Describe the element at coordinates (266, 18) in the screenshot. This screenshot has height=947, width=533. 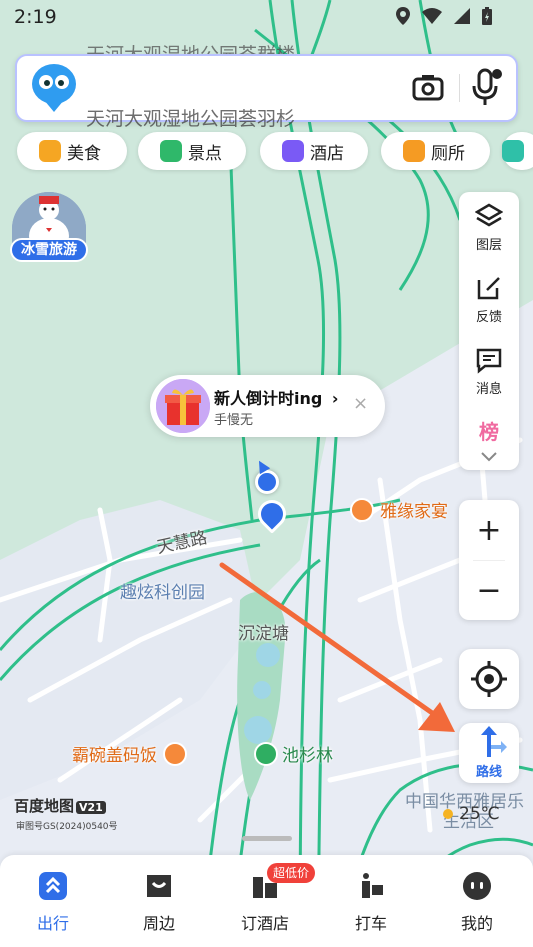
I see `status-bar: 2:19` at that location.